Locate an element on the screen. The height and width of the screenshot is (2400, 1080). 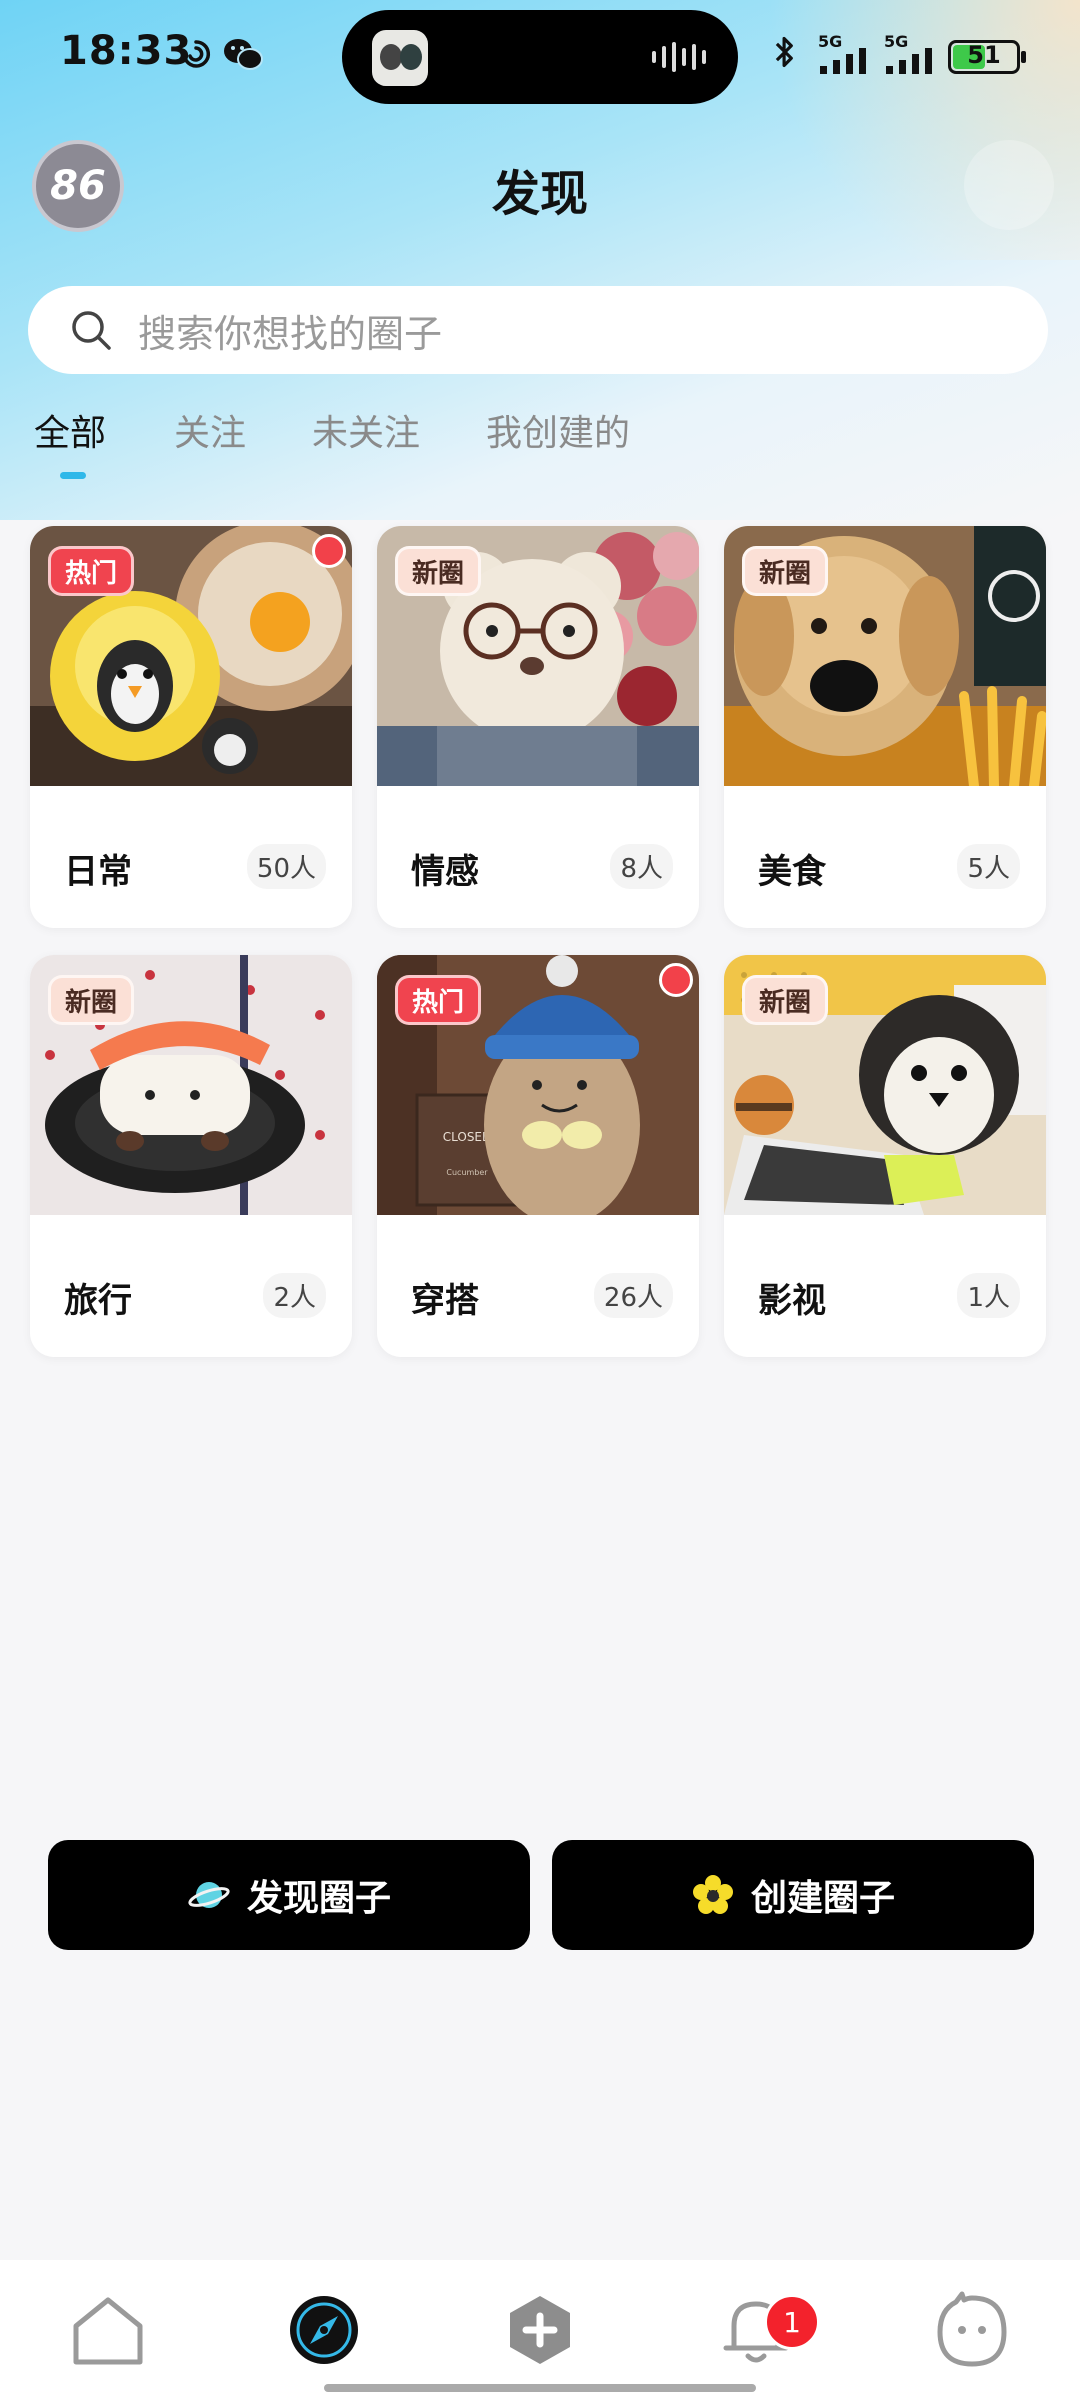
search-icon is located at coordinates (91, 330).